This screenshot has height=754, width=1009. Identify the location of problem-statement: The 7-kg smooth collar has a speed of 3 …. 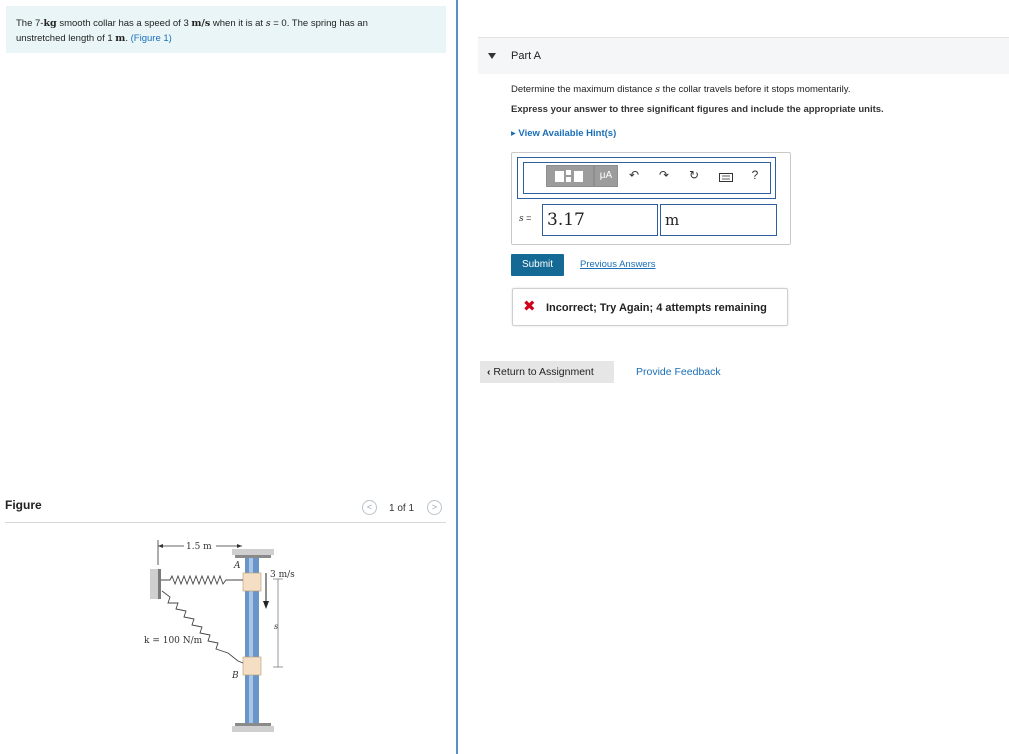
(226, 29).